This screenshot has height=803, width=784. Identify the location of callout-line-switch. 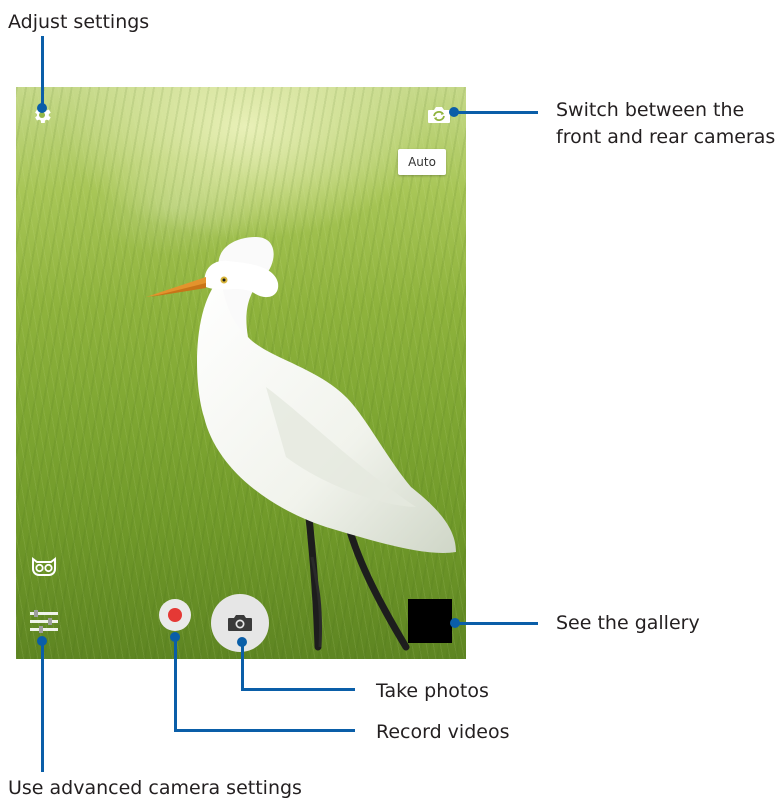
(497, 112).